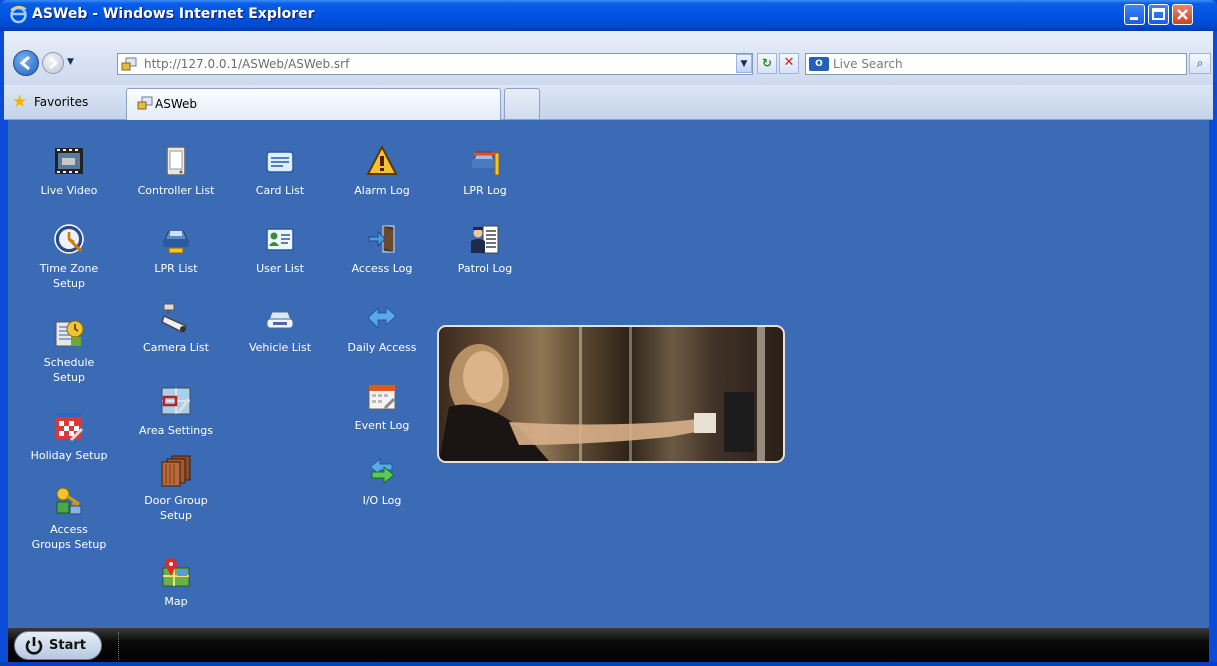  What do you see at coordinates (485, 190) in the screenshot?
I see `menu-item-label: LPR Log` at bounding box center [485, 190].